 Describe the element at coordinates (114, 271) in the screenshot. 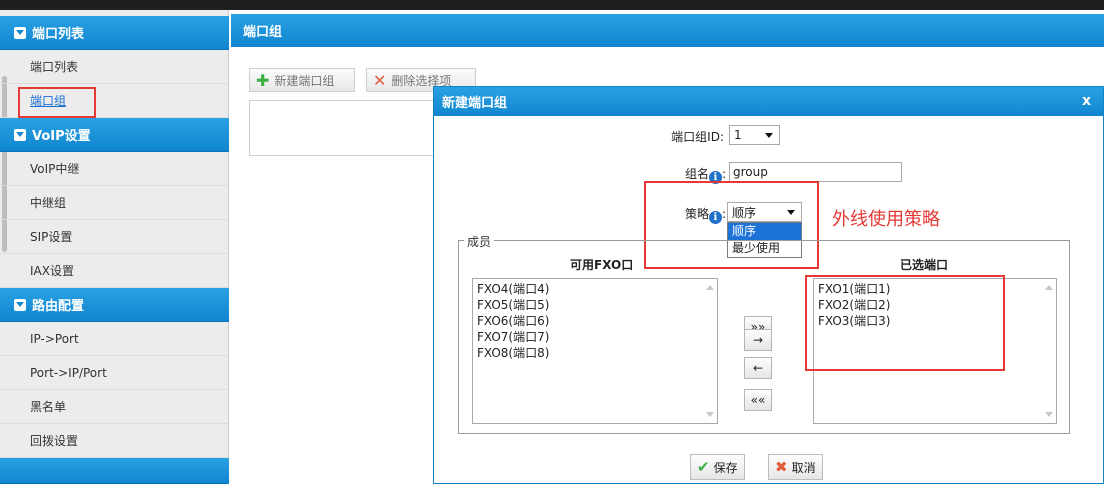

I see `sidebar-item-iax: IAX设置` at that location.